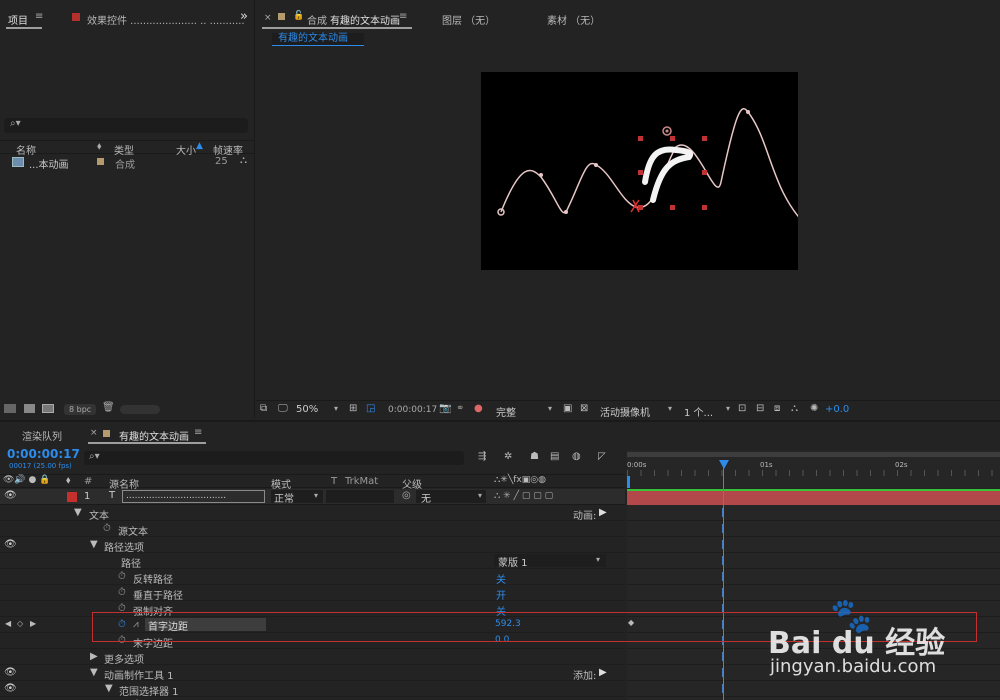  Describe the element at coordinates (8, 623) in the screenshot. I see `prev-keyframe-icon: ◀` at that location.